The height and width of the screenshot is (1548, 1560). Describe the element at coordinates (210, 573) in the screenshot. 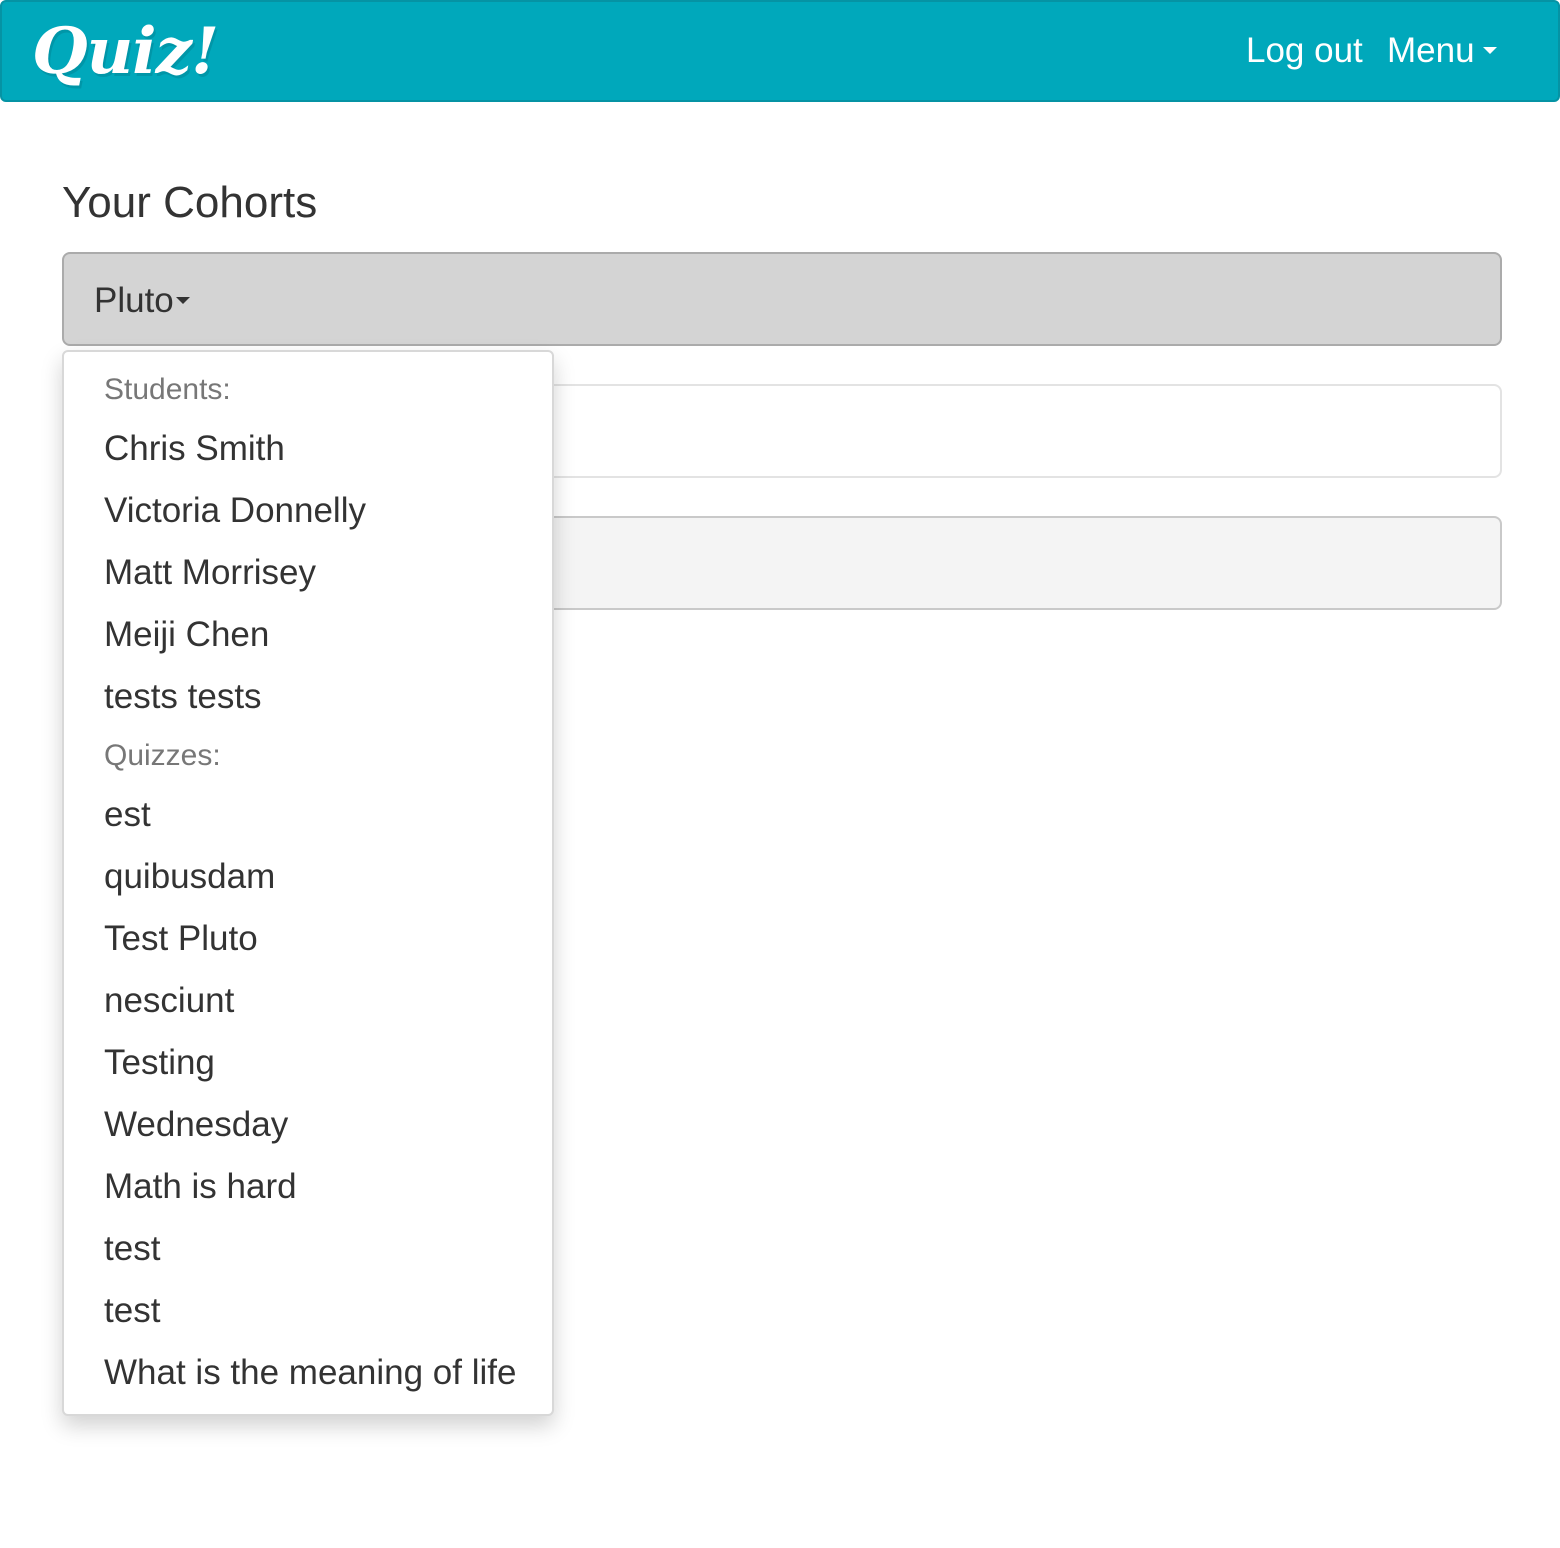

I see `student-item: Matt Morrisey` at that location.